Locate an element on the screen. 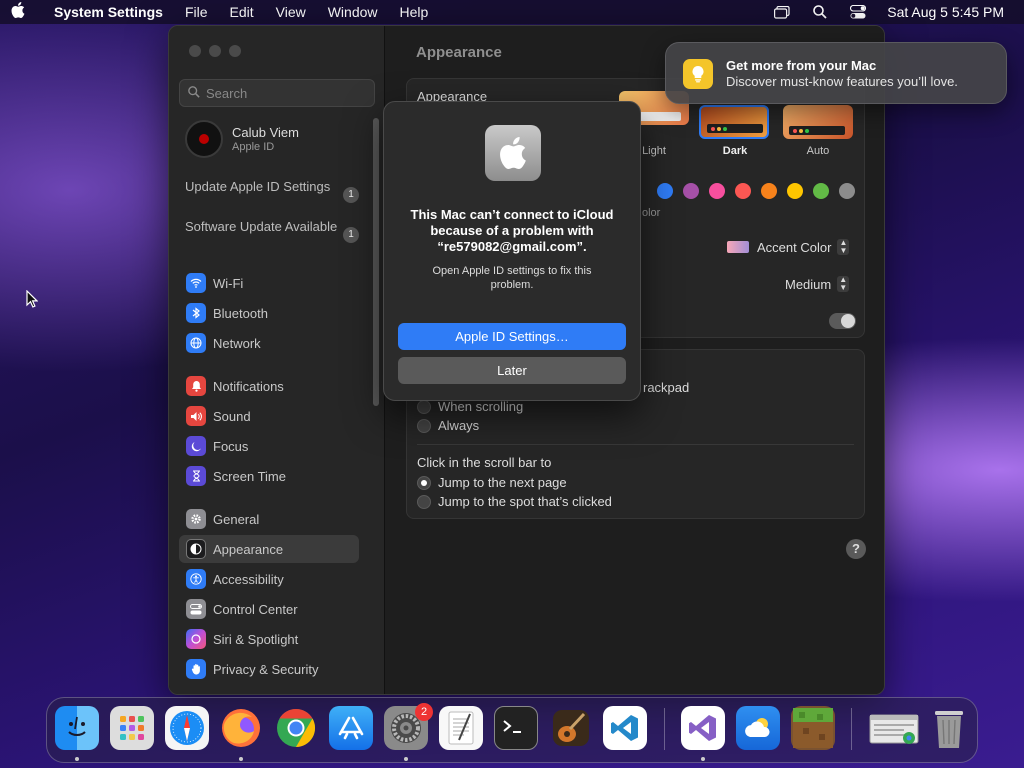  help-button: ? is located at coordinates (856, 549).